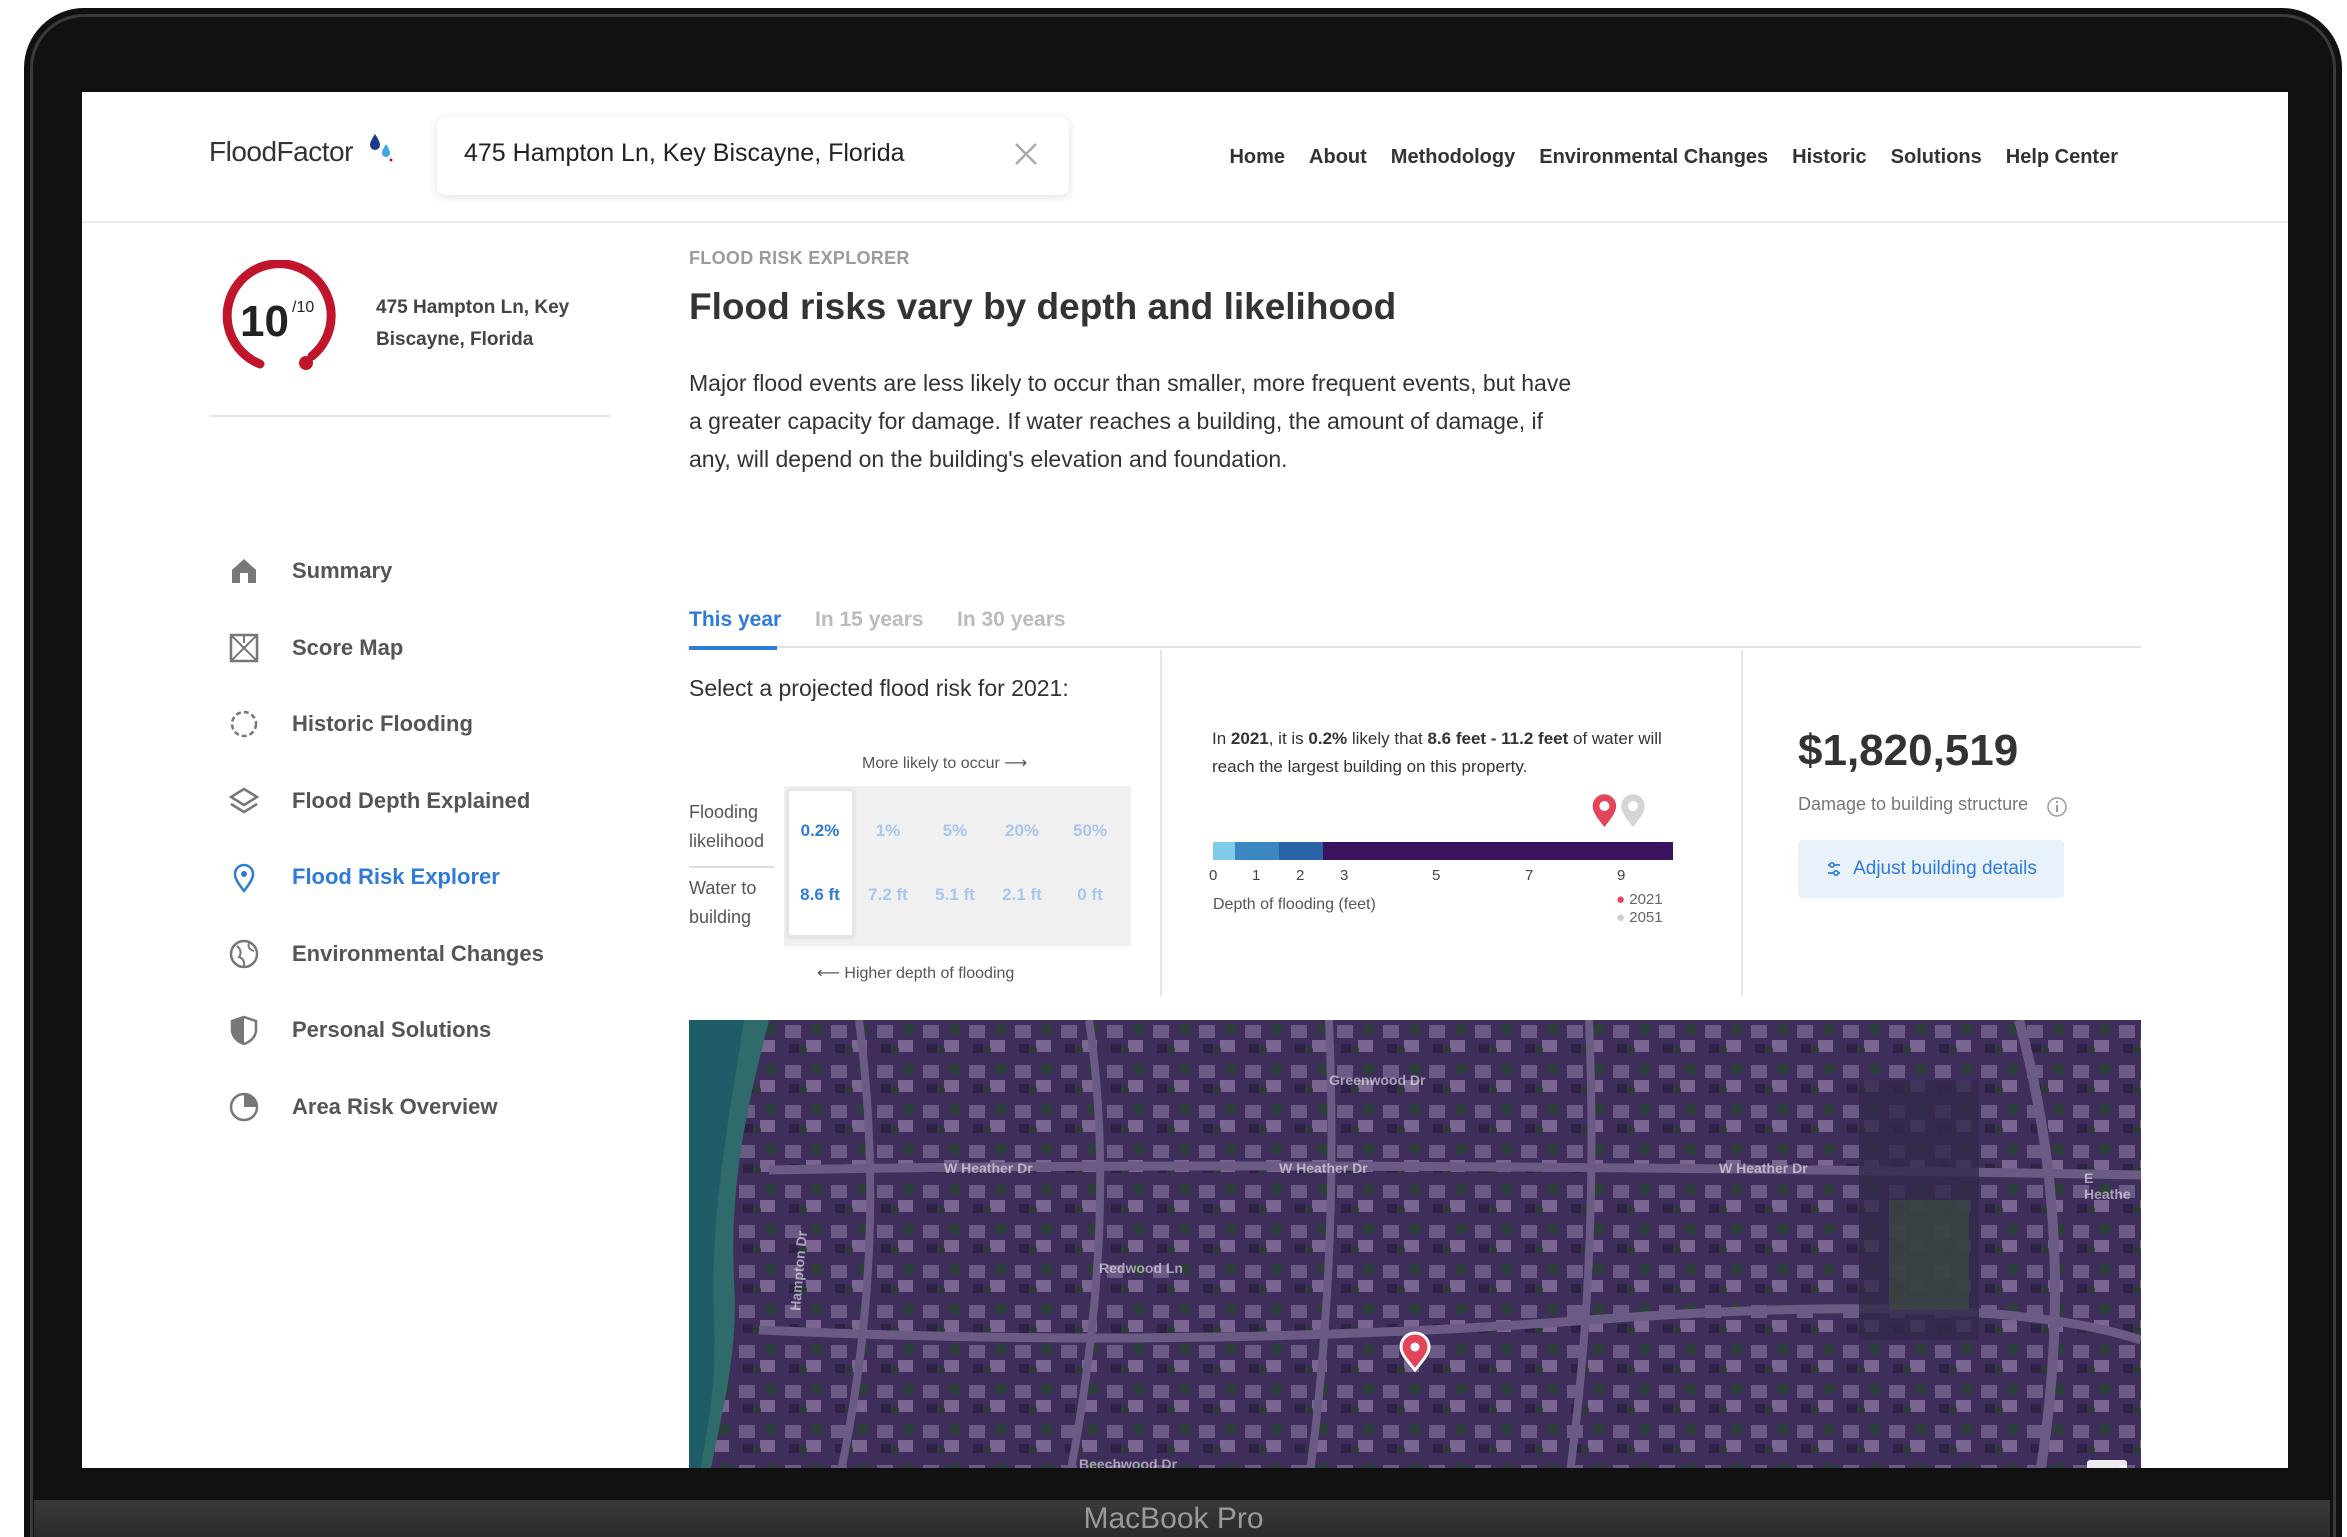 Image resolution: width=2347 pixels, height=1537 pixels. I want to click on pie-icon, so click(244, 1107).